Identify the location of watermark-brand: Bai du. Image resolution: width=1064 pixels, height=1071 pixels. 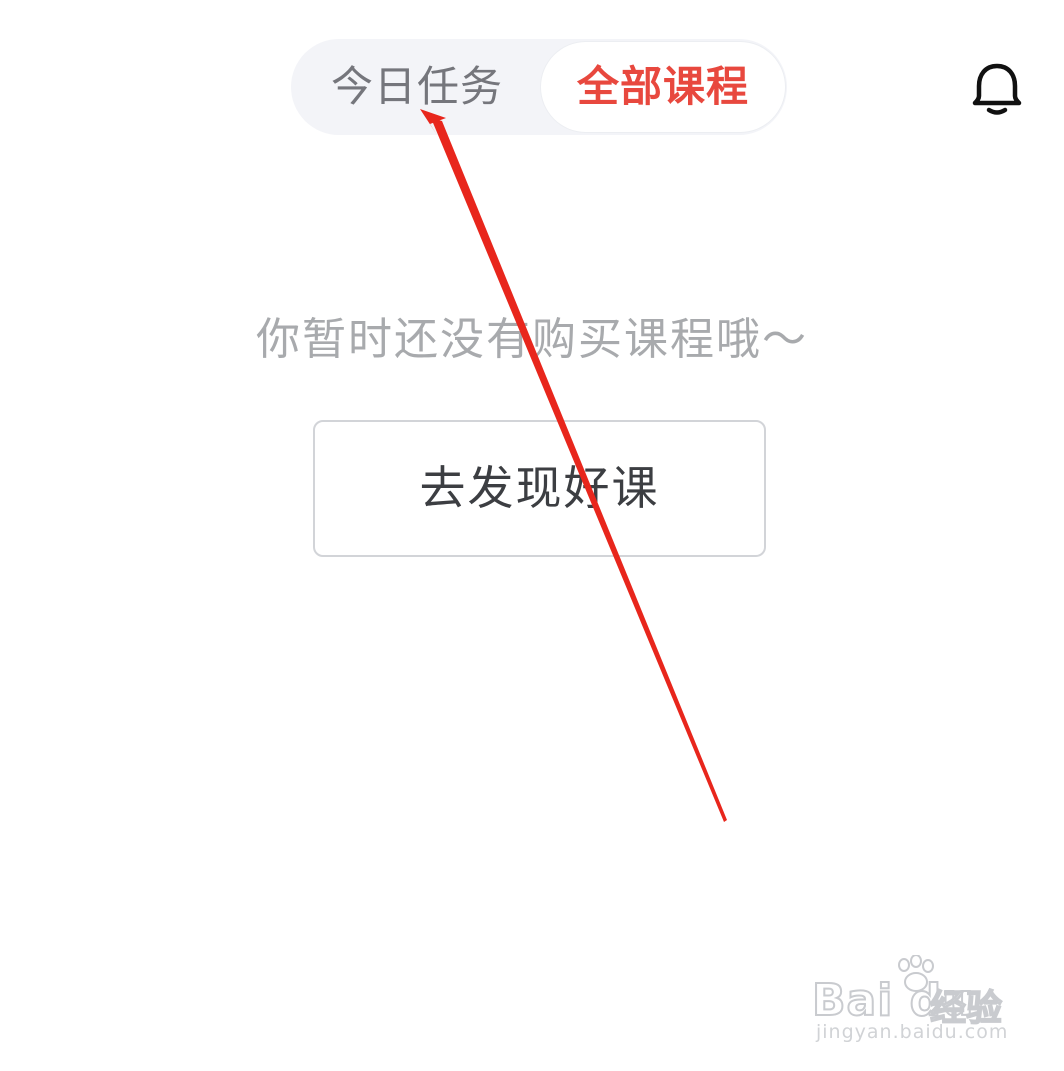
(893, 1000).